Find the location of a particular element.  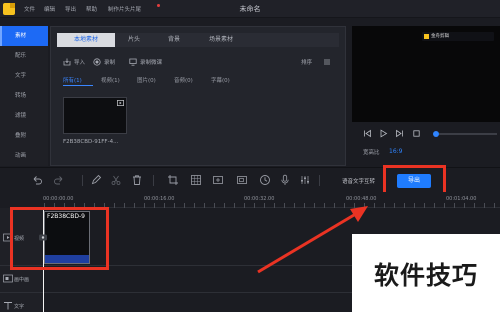

site-watermark: 软件技巧 is located at coordinates (426, 273).